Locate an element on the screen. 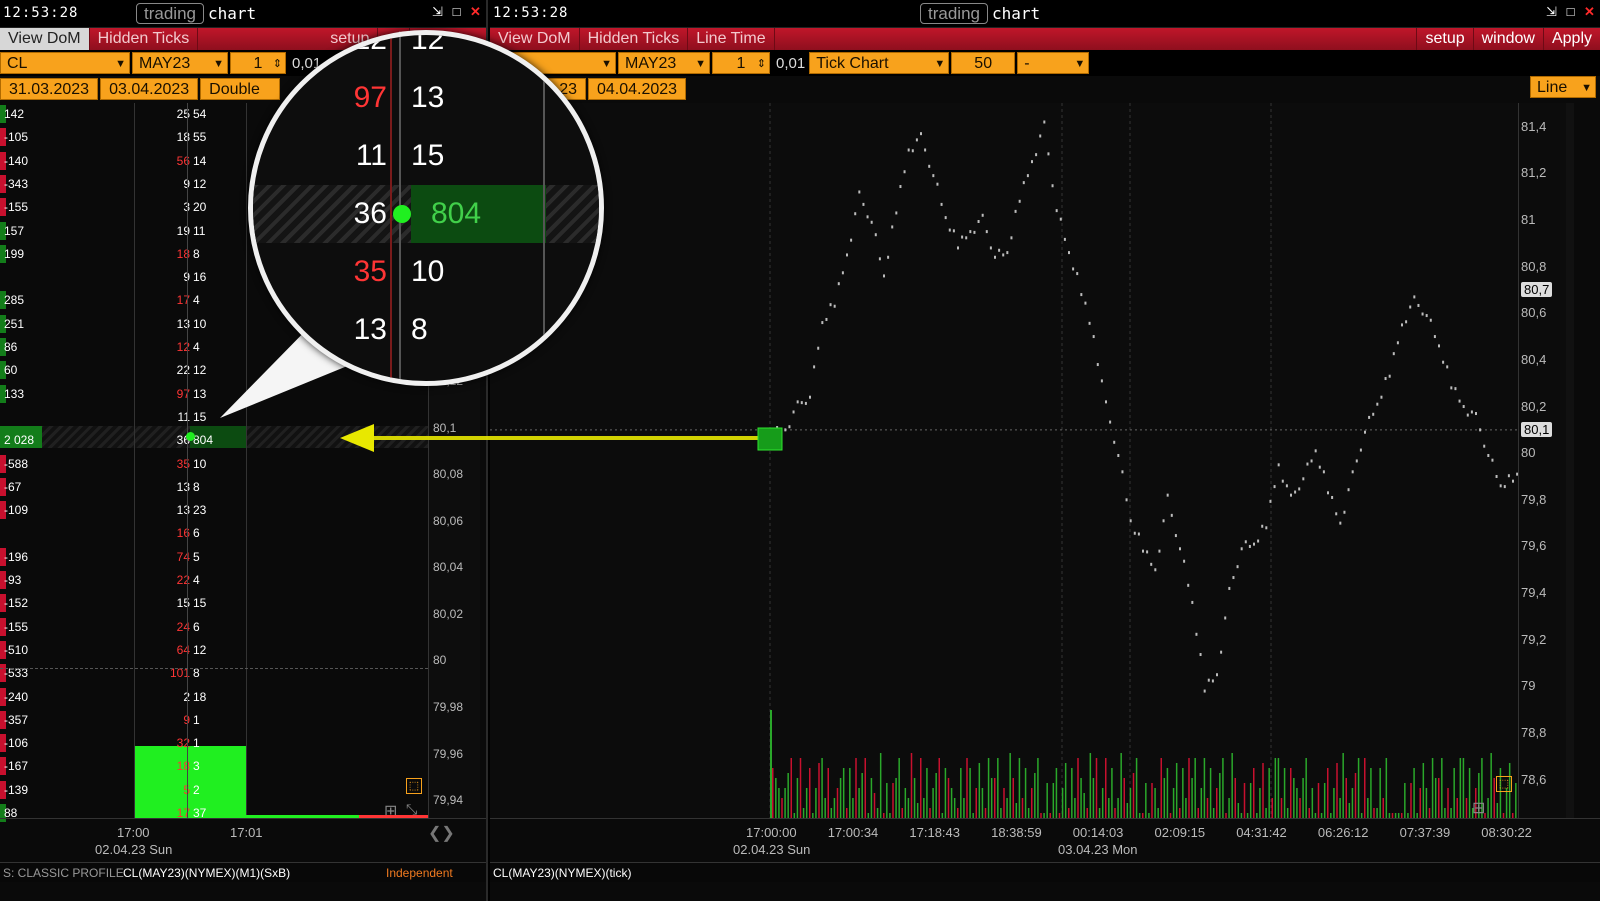 The width and height of the screenshot is (1600, 901). mag-ask: 15 is located at coordinates (428, 155).